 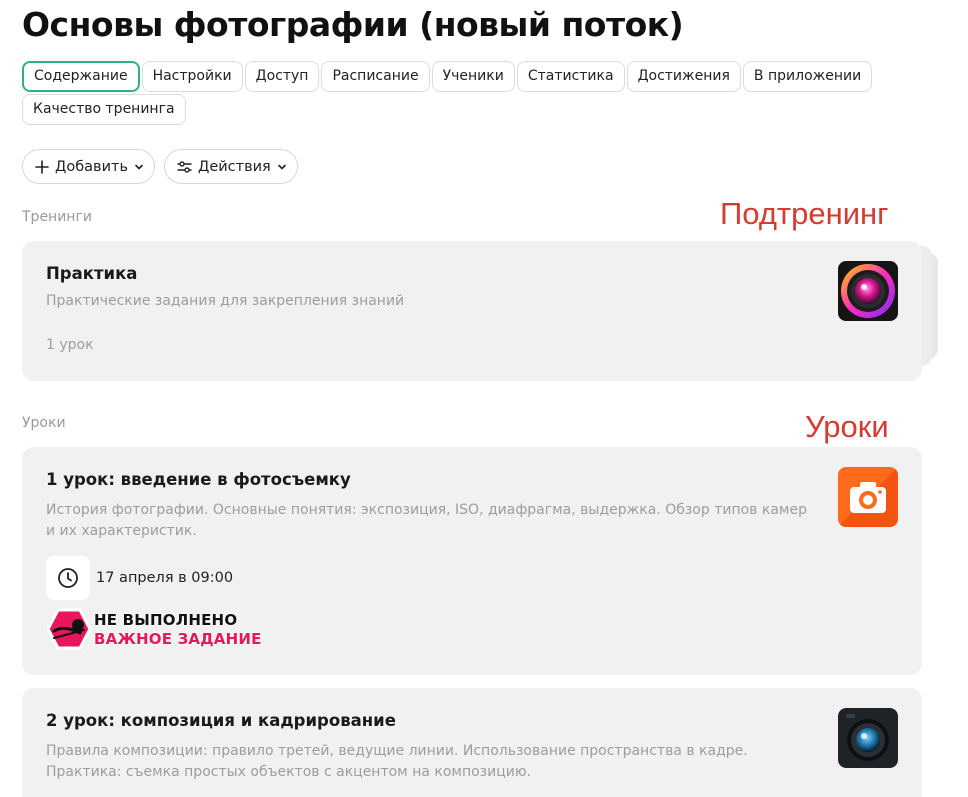 I want to click on lesson-title: 2 урок: композиция и кадрирование, so click(x=221, y=720).